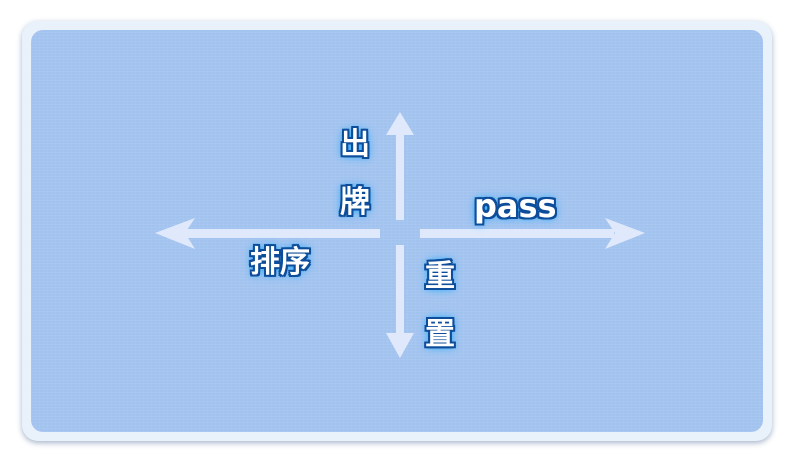  Describe the element at coordinates (355, 174) in the screenshot. I see `swipe-up-label-play-cards: 出 牌` at that location.